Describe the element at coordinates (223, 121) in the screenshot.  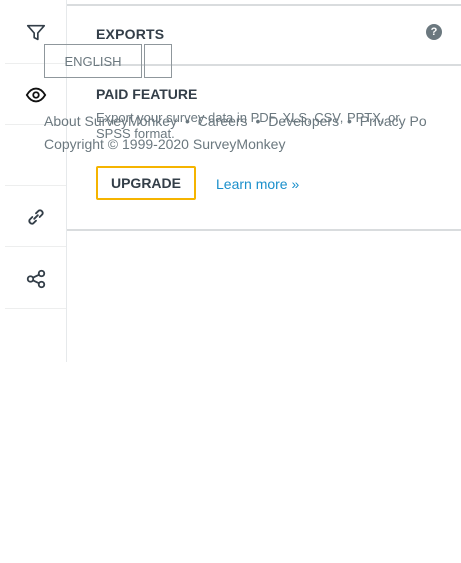
I see `footer-link-careers: Careers` at that location.